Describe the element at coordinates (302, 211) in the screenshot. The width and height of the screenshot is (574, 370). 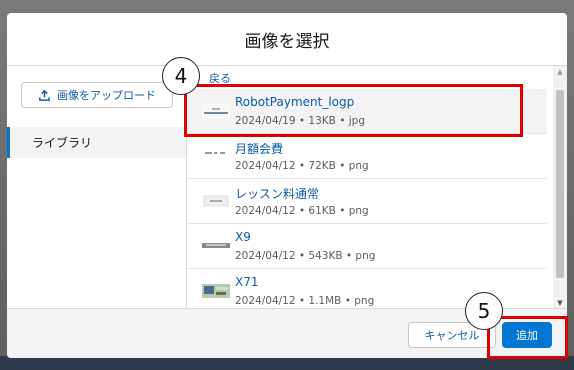
I see `file-meta: 2024/04/12 • 61KB • png` at that location.